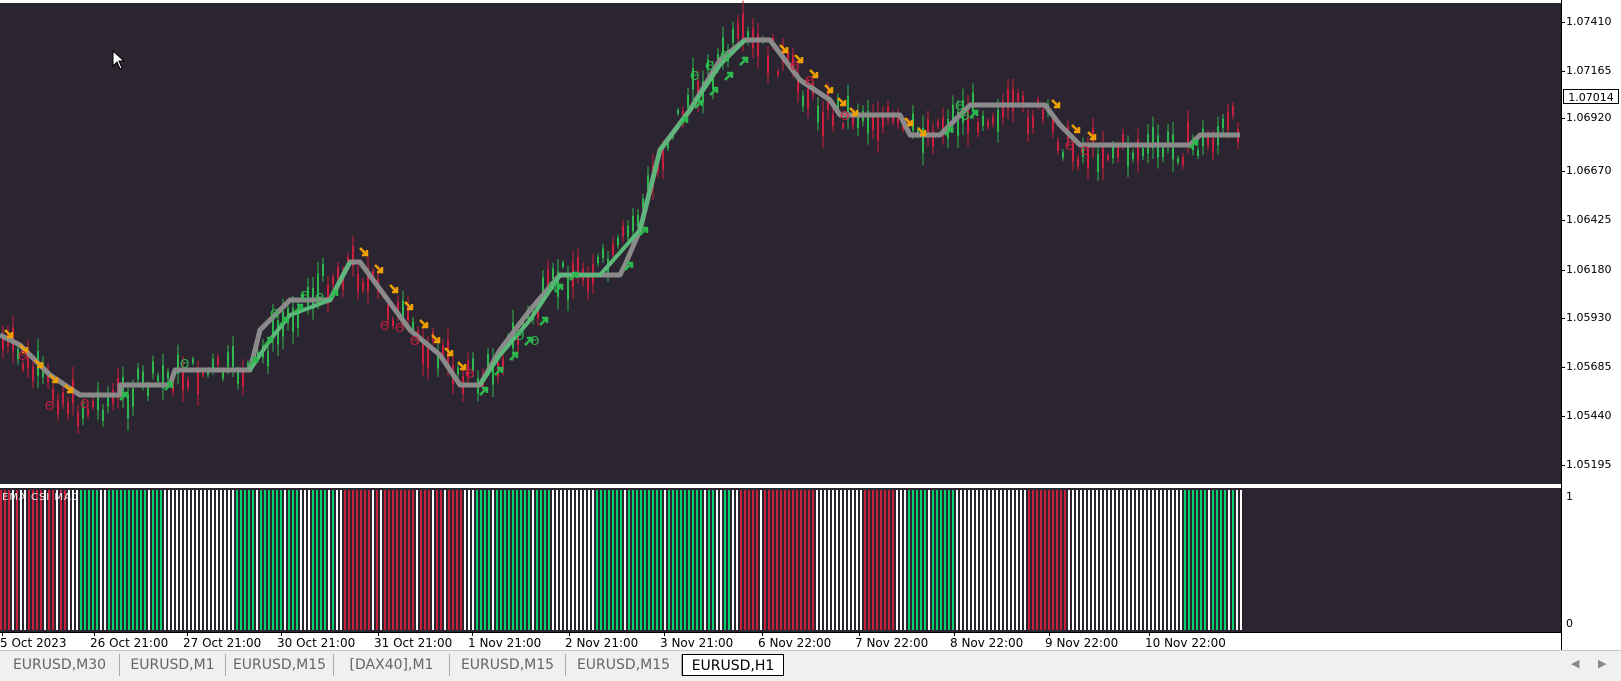  Describe the element at coordinates (1589, 366) in the screenshot. I see `price-label: 1.05685` at that location.